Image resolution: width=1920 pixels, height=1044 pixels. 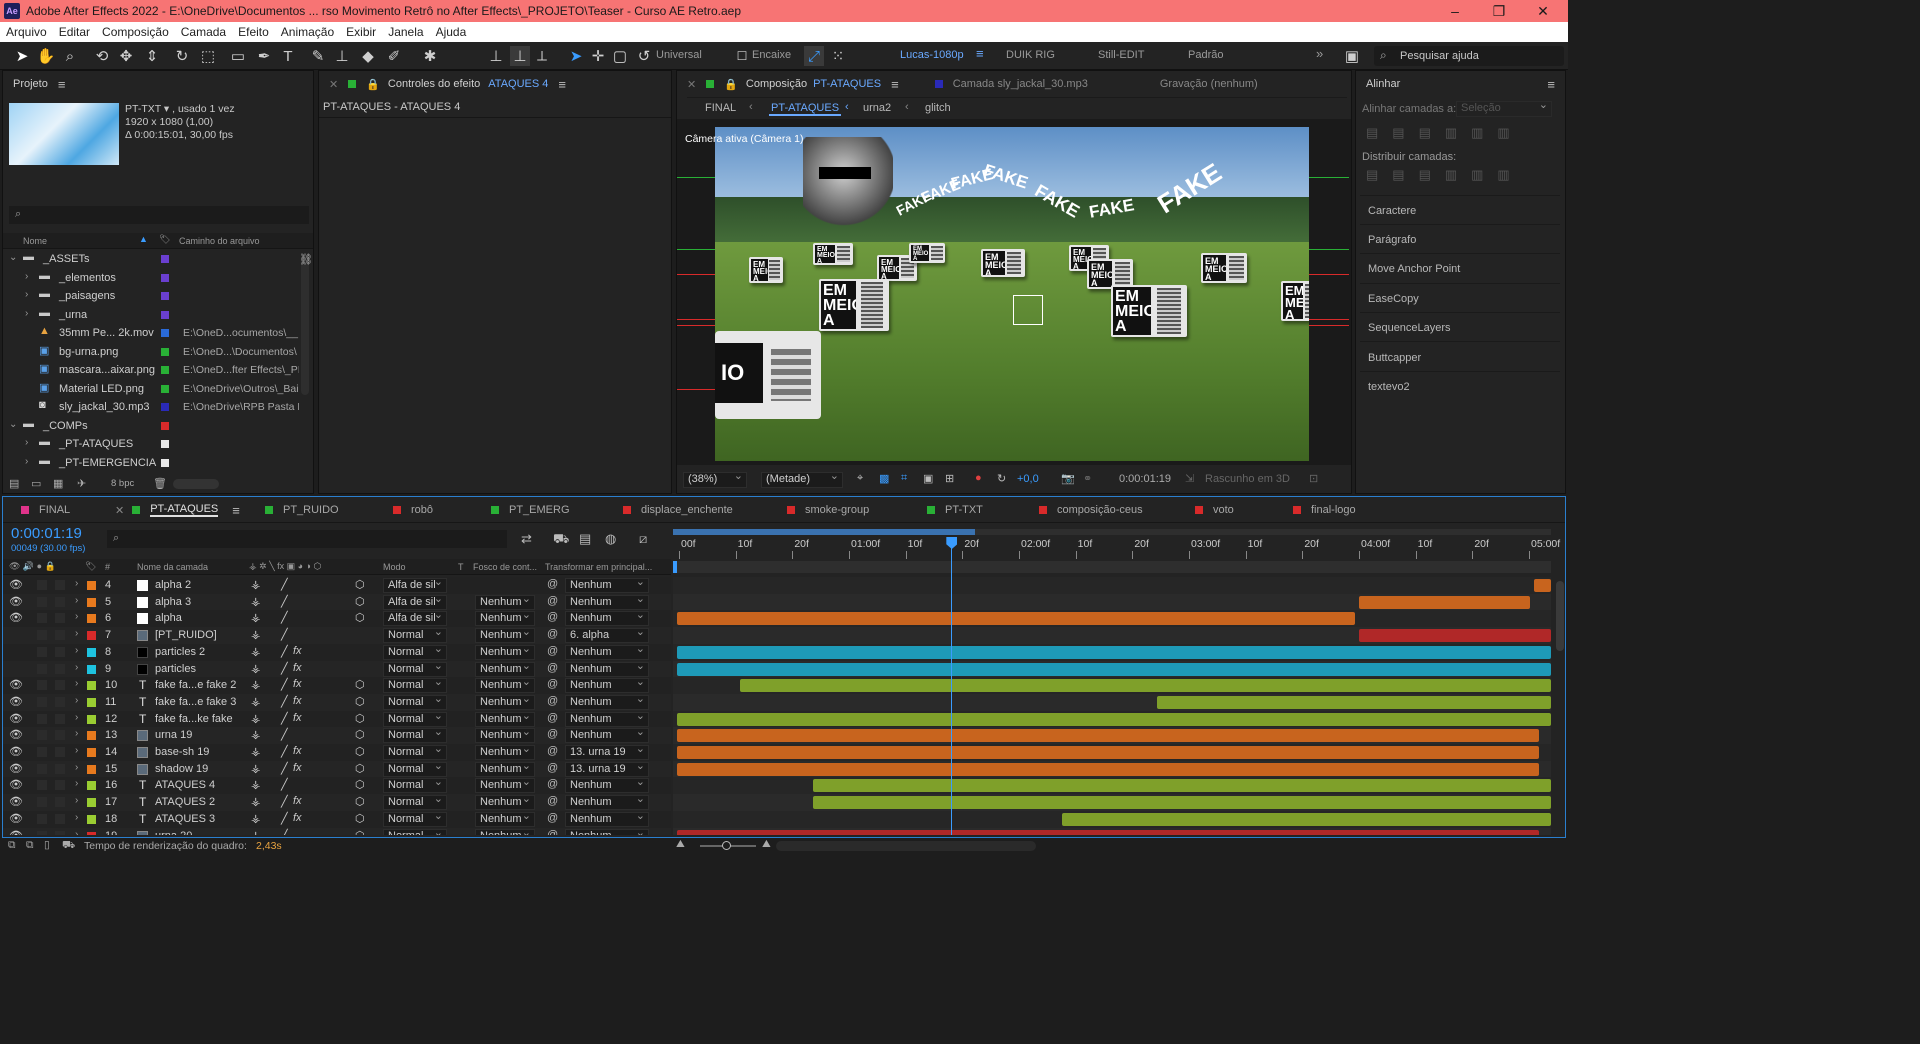 I want to click on more-workspaces-icon: », so click(x=1319, y=53).